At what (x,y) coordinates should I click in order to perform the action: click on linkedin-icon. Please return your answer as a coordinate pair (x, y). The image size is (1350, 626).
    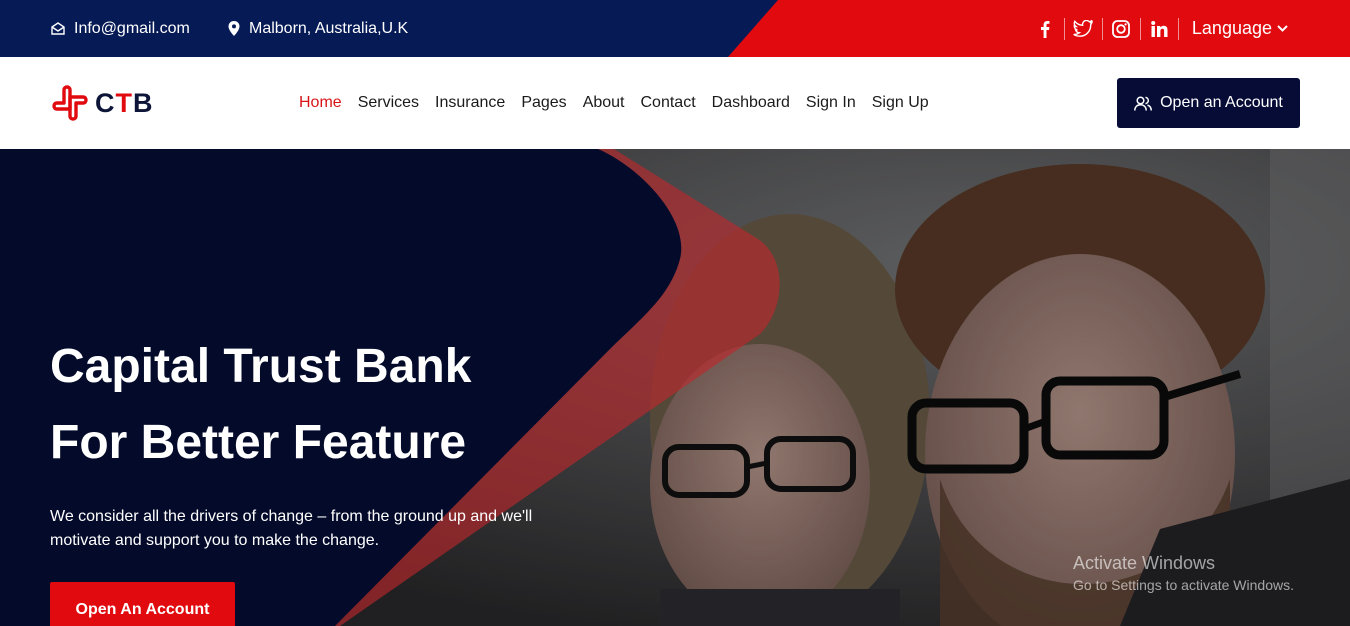
    Looking at the image, I should click on (1160, 28).